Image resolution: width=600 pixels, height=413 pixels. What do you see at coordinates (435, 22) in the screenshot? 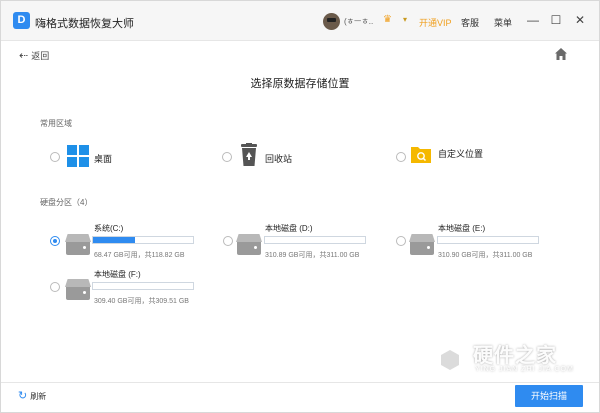
I see `open-vip-button: 开通VIP` at bounding box center [435, 22].